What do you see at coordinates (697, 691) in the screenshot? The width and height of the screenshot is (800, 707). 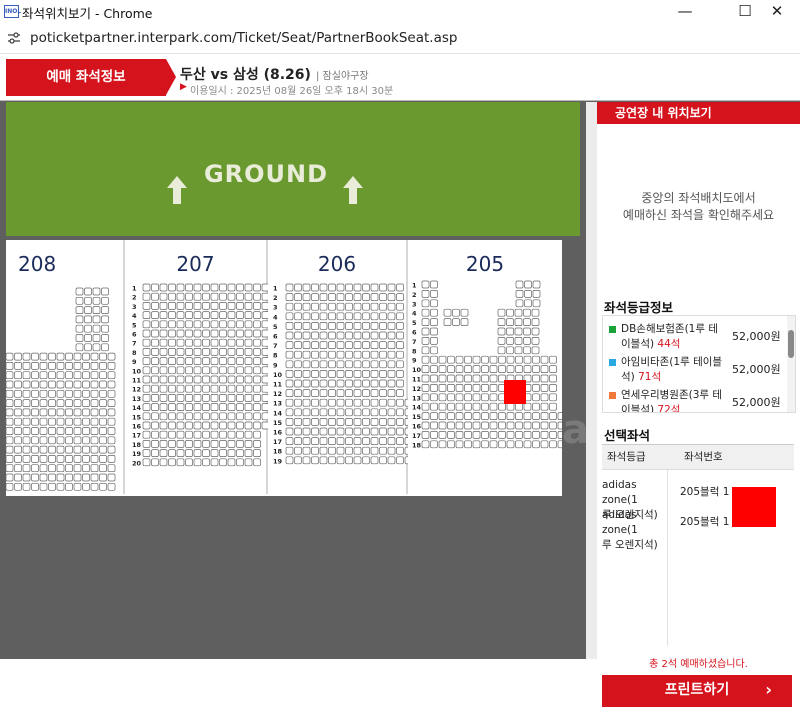 I see `print-button: 프린트하기 ›` at bounding box center [697, 691].